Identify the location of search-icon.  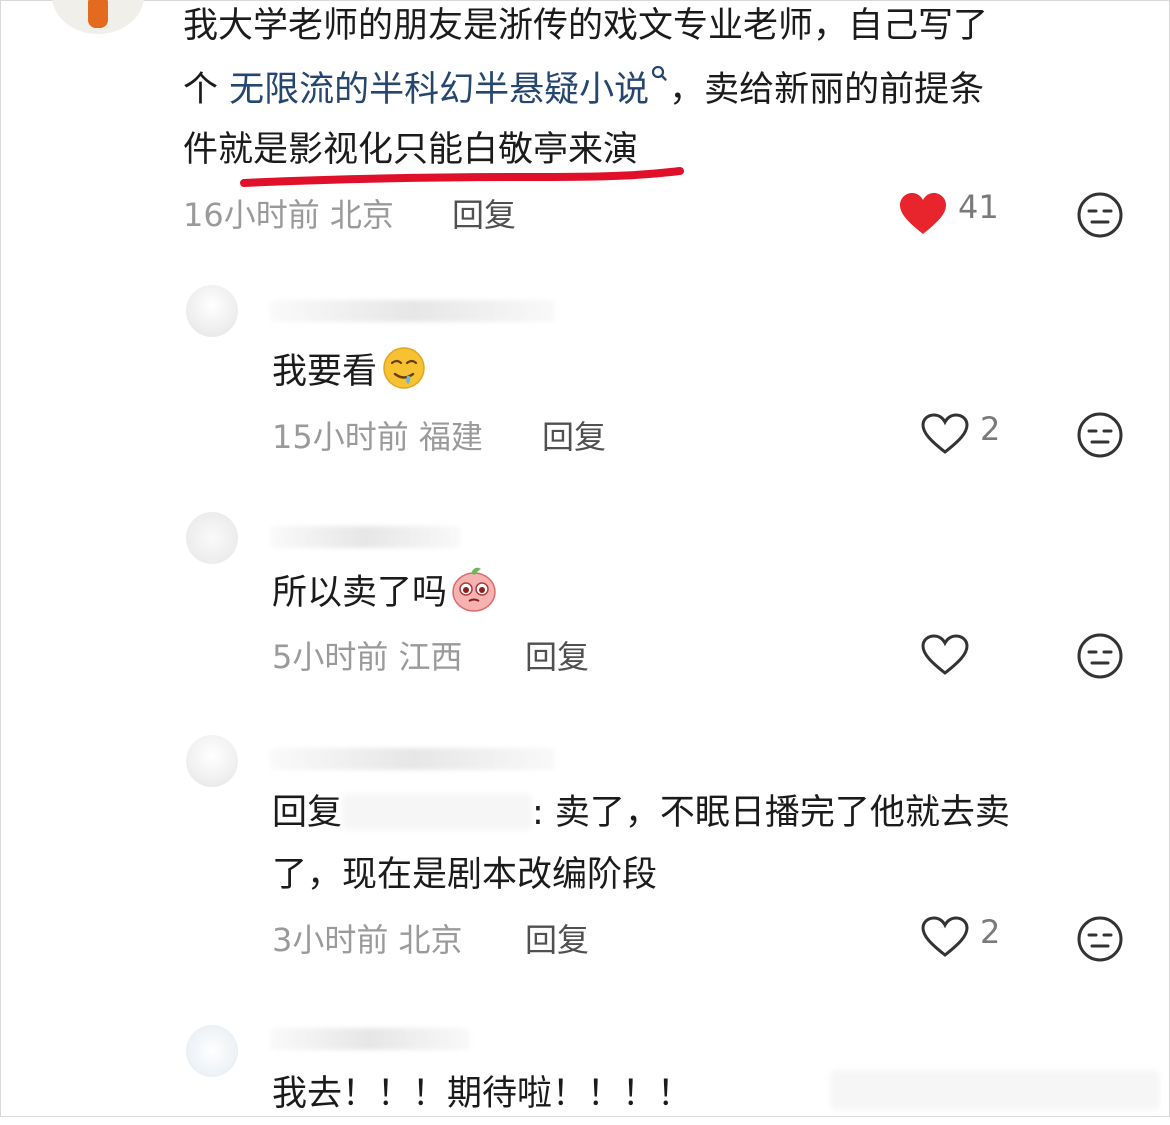
(659, 73).